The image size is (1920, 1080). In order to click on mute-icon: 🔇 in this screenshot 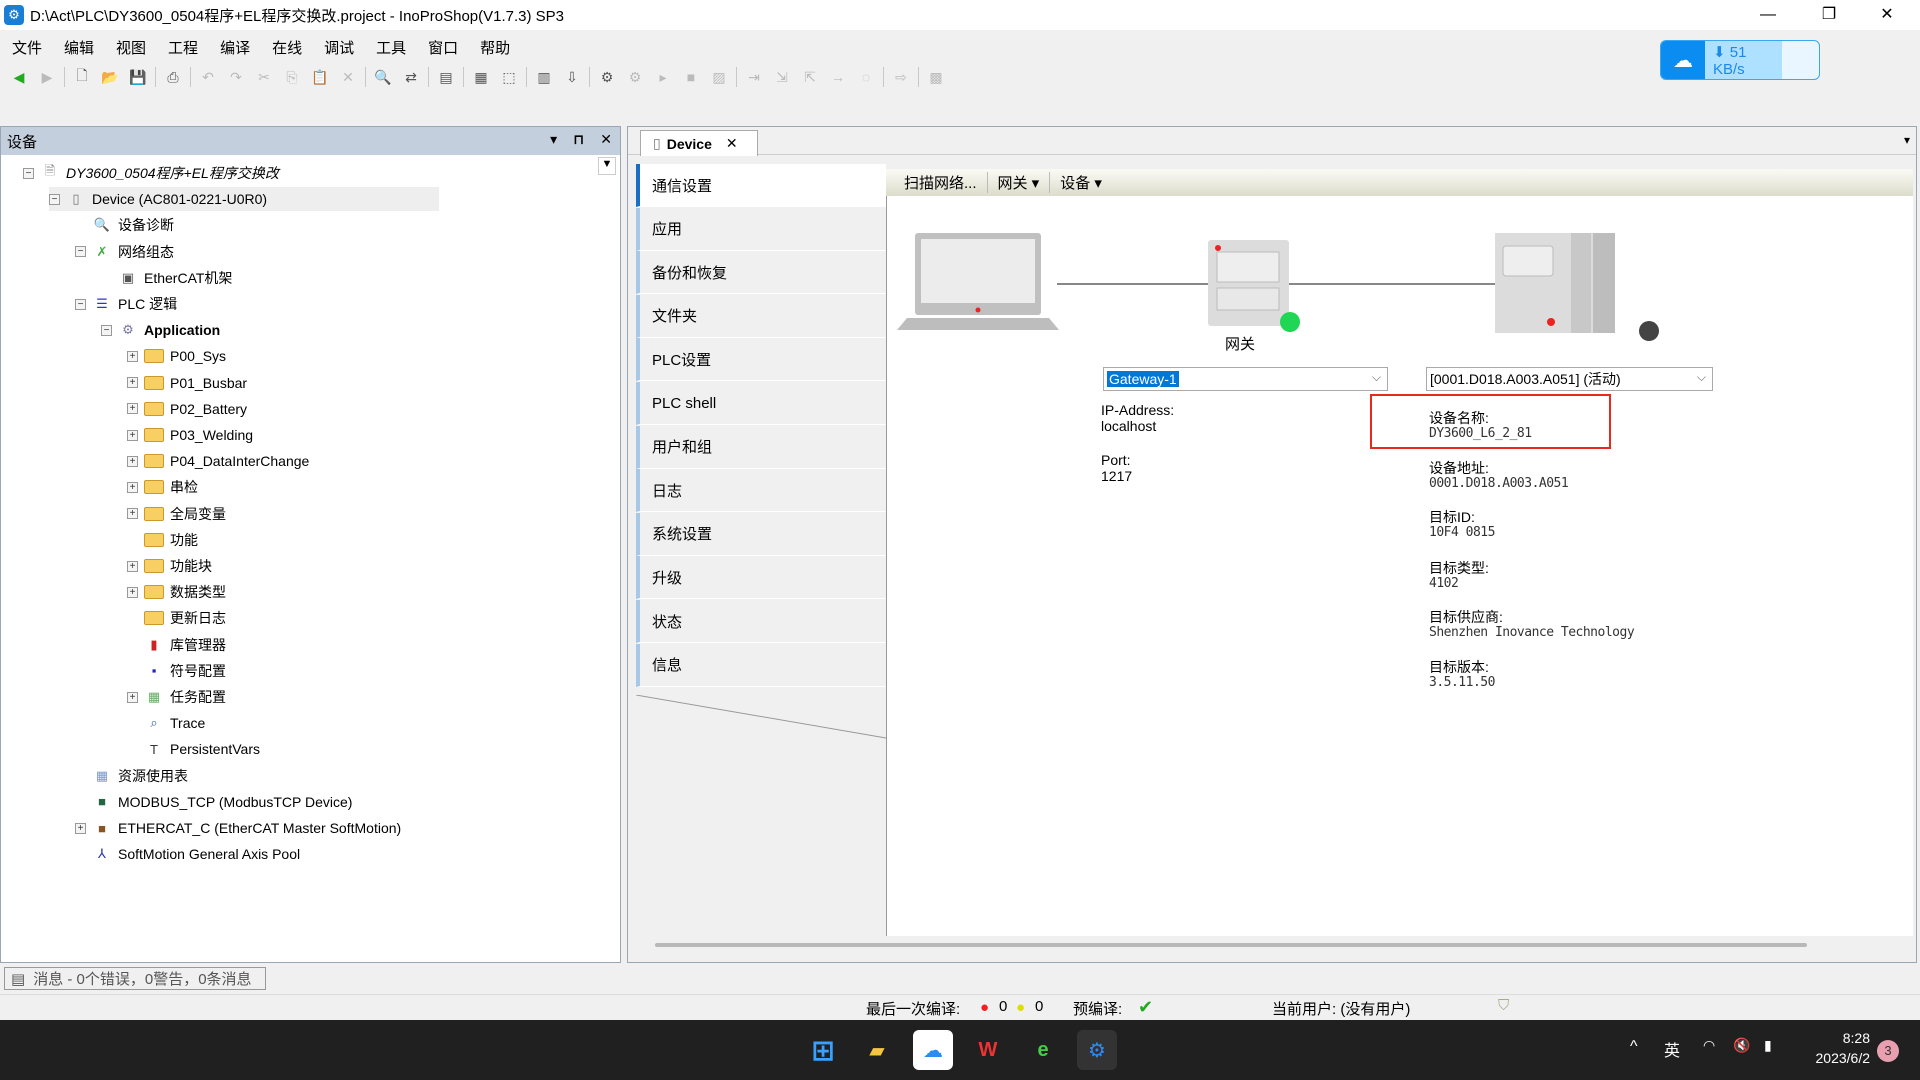, I will do `click(1741, 1045)`.